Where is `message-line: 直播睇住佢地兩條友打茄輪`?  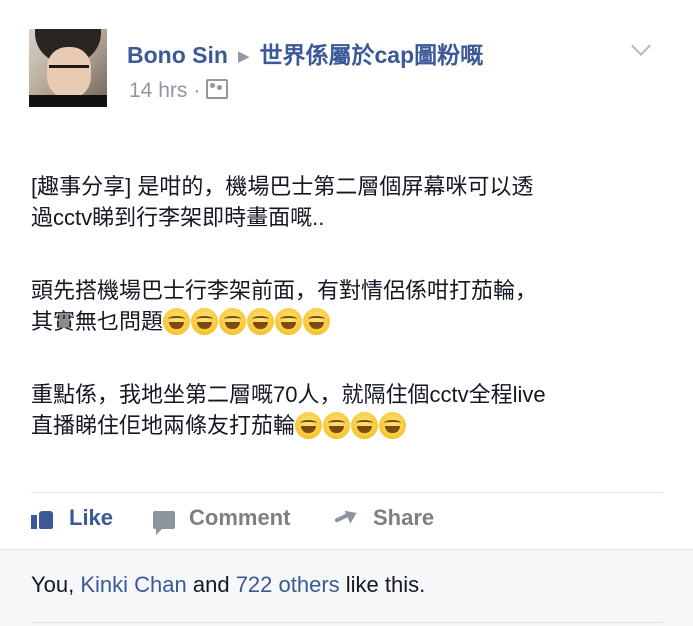 message-line: 直播睇住佢地兩條友打茄輪 is located at coordinates (163, 425).